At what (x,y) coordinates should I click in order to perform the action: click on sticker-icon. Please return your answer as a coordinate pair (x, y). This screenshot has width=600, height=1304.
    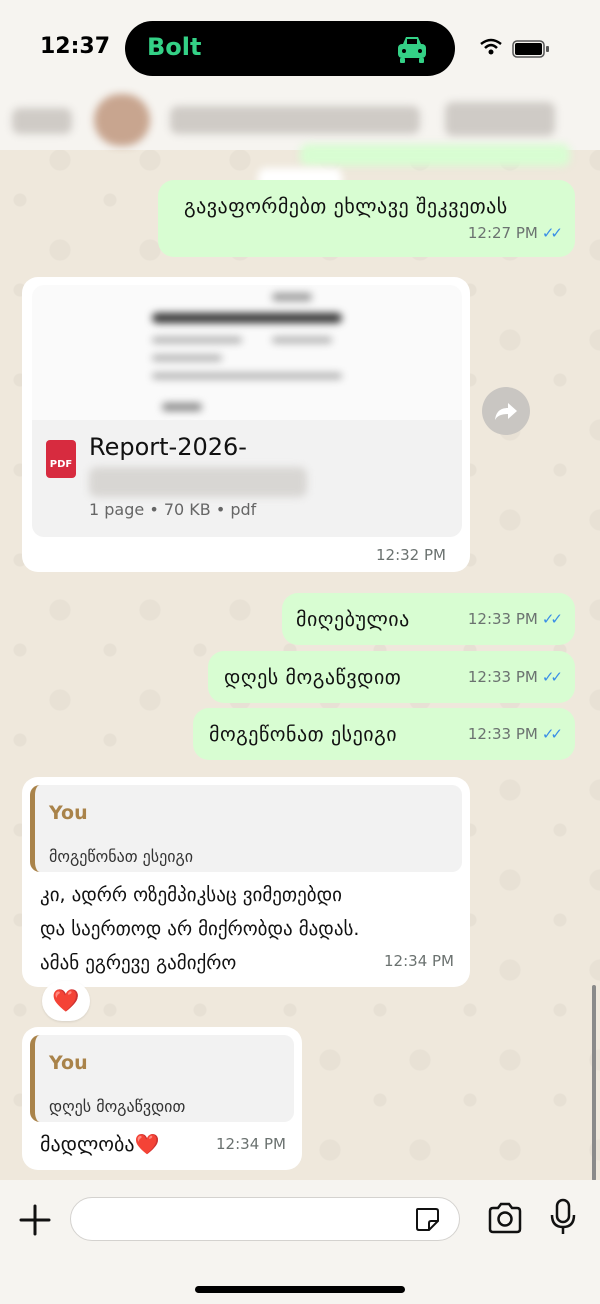
    Looking at the image, I should click on (427, 1219).